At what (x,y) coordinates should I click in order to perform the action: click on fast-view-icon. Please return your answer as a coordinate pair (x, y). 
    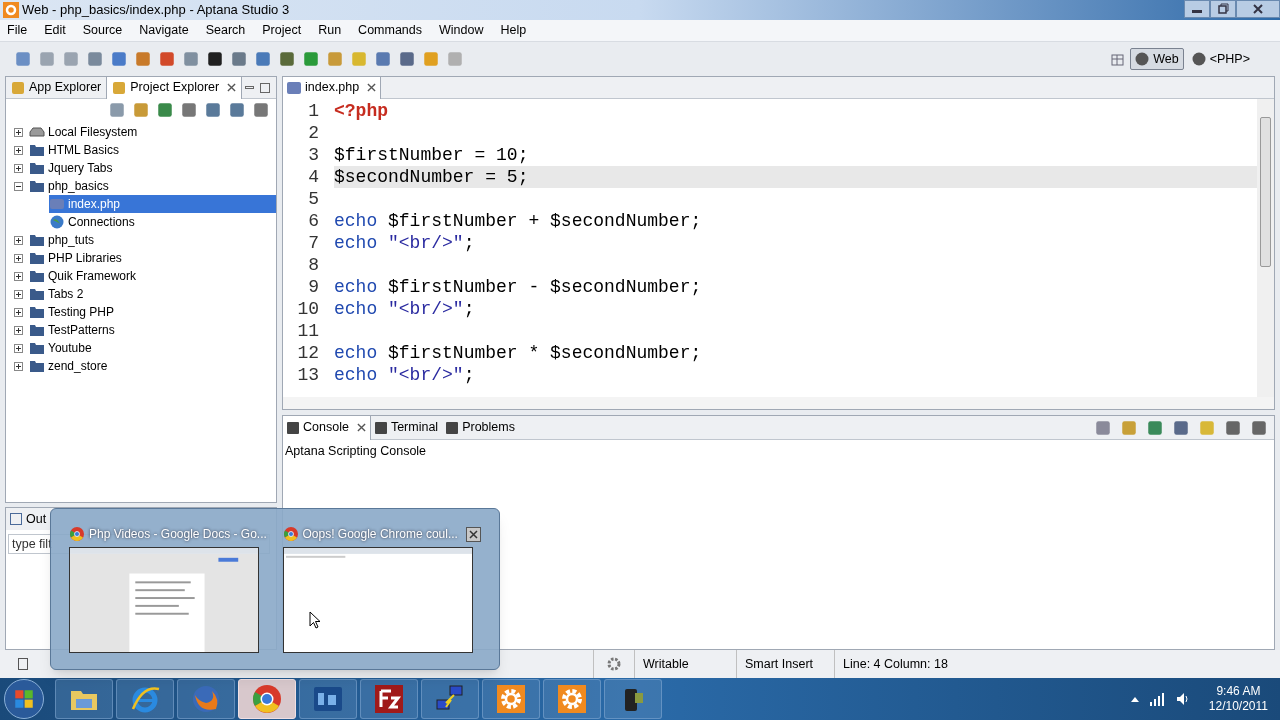
    Looking at the image, I should click on (23, 664).